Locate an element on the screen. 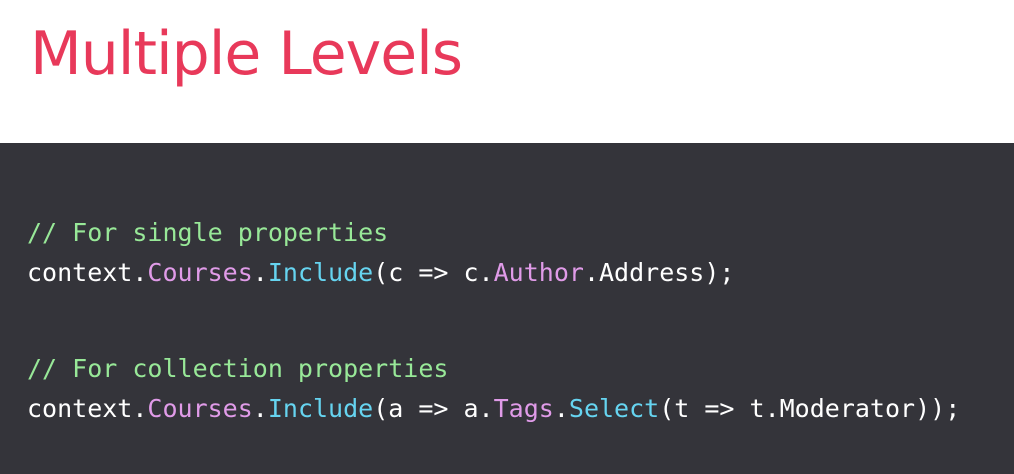 This screenshot has height=474, width=1014. code-token: (t => t.Moderator)); is located at coordinates (810, 408).